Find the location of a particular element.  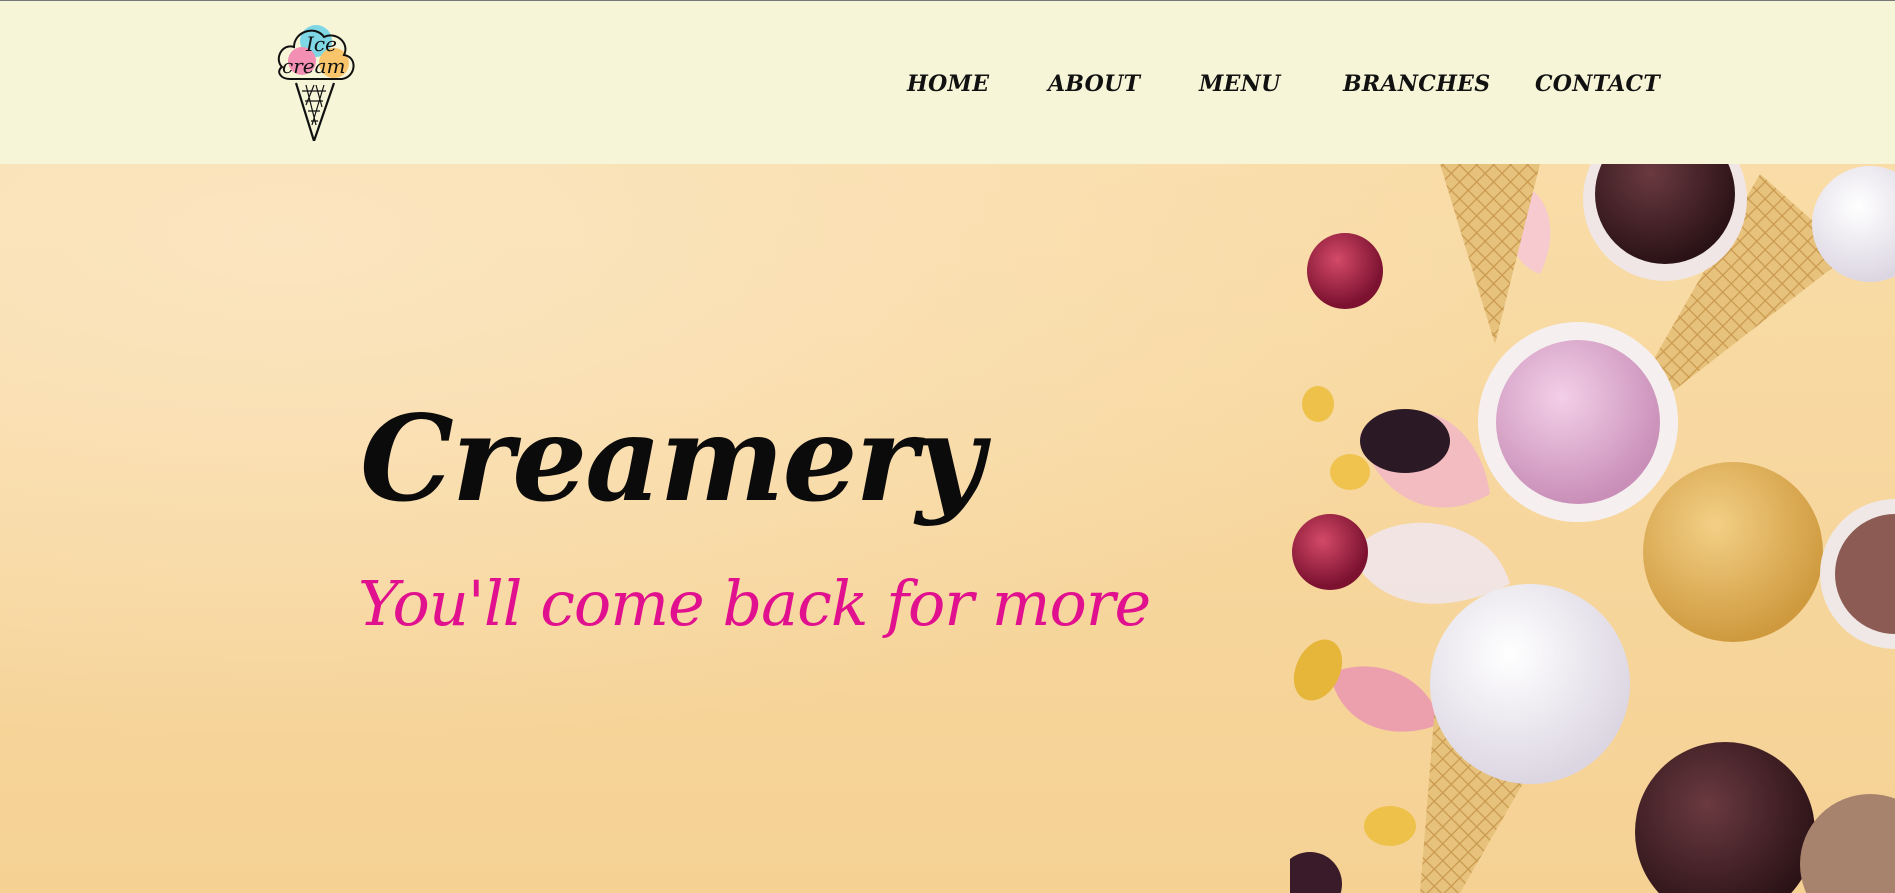

nav-home-link: HOME is located at coordinates (948, 84).